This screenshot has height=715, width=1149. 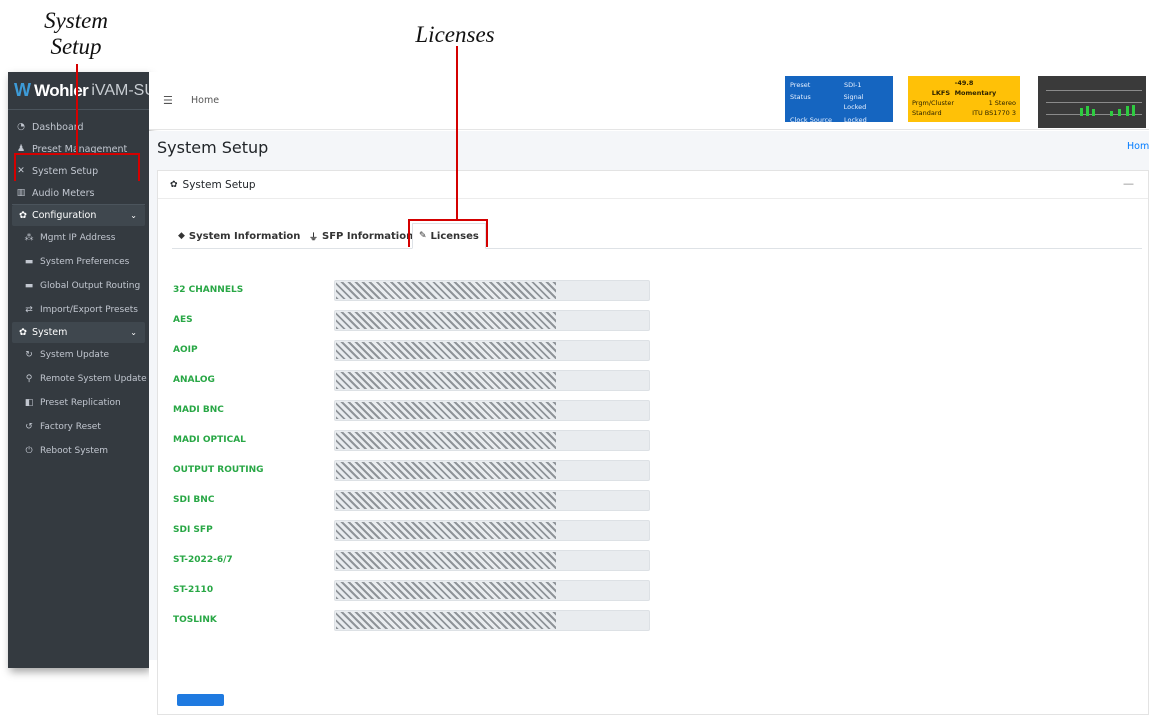 What do you see at coordinates (76, 20) in the screenshot?
I see `callout-text: System` at bounding box center [76, 20].